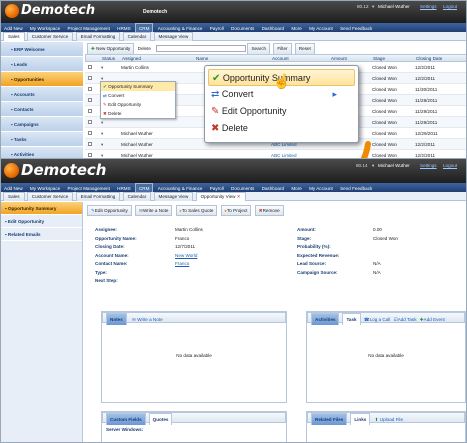 The image size is (467, 443). Describe the element at coordinates (138, 113) in the screenshot. I see `small-menu-delete: ✖ Delete` at that location.